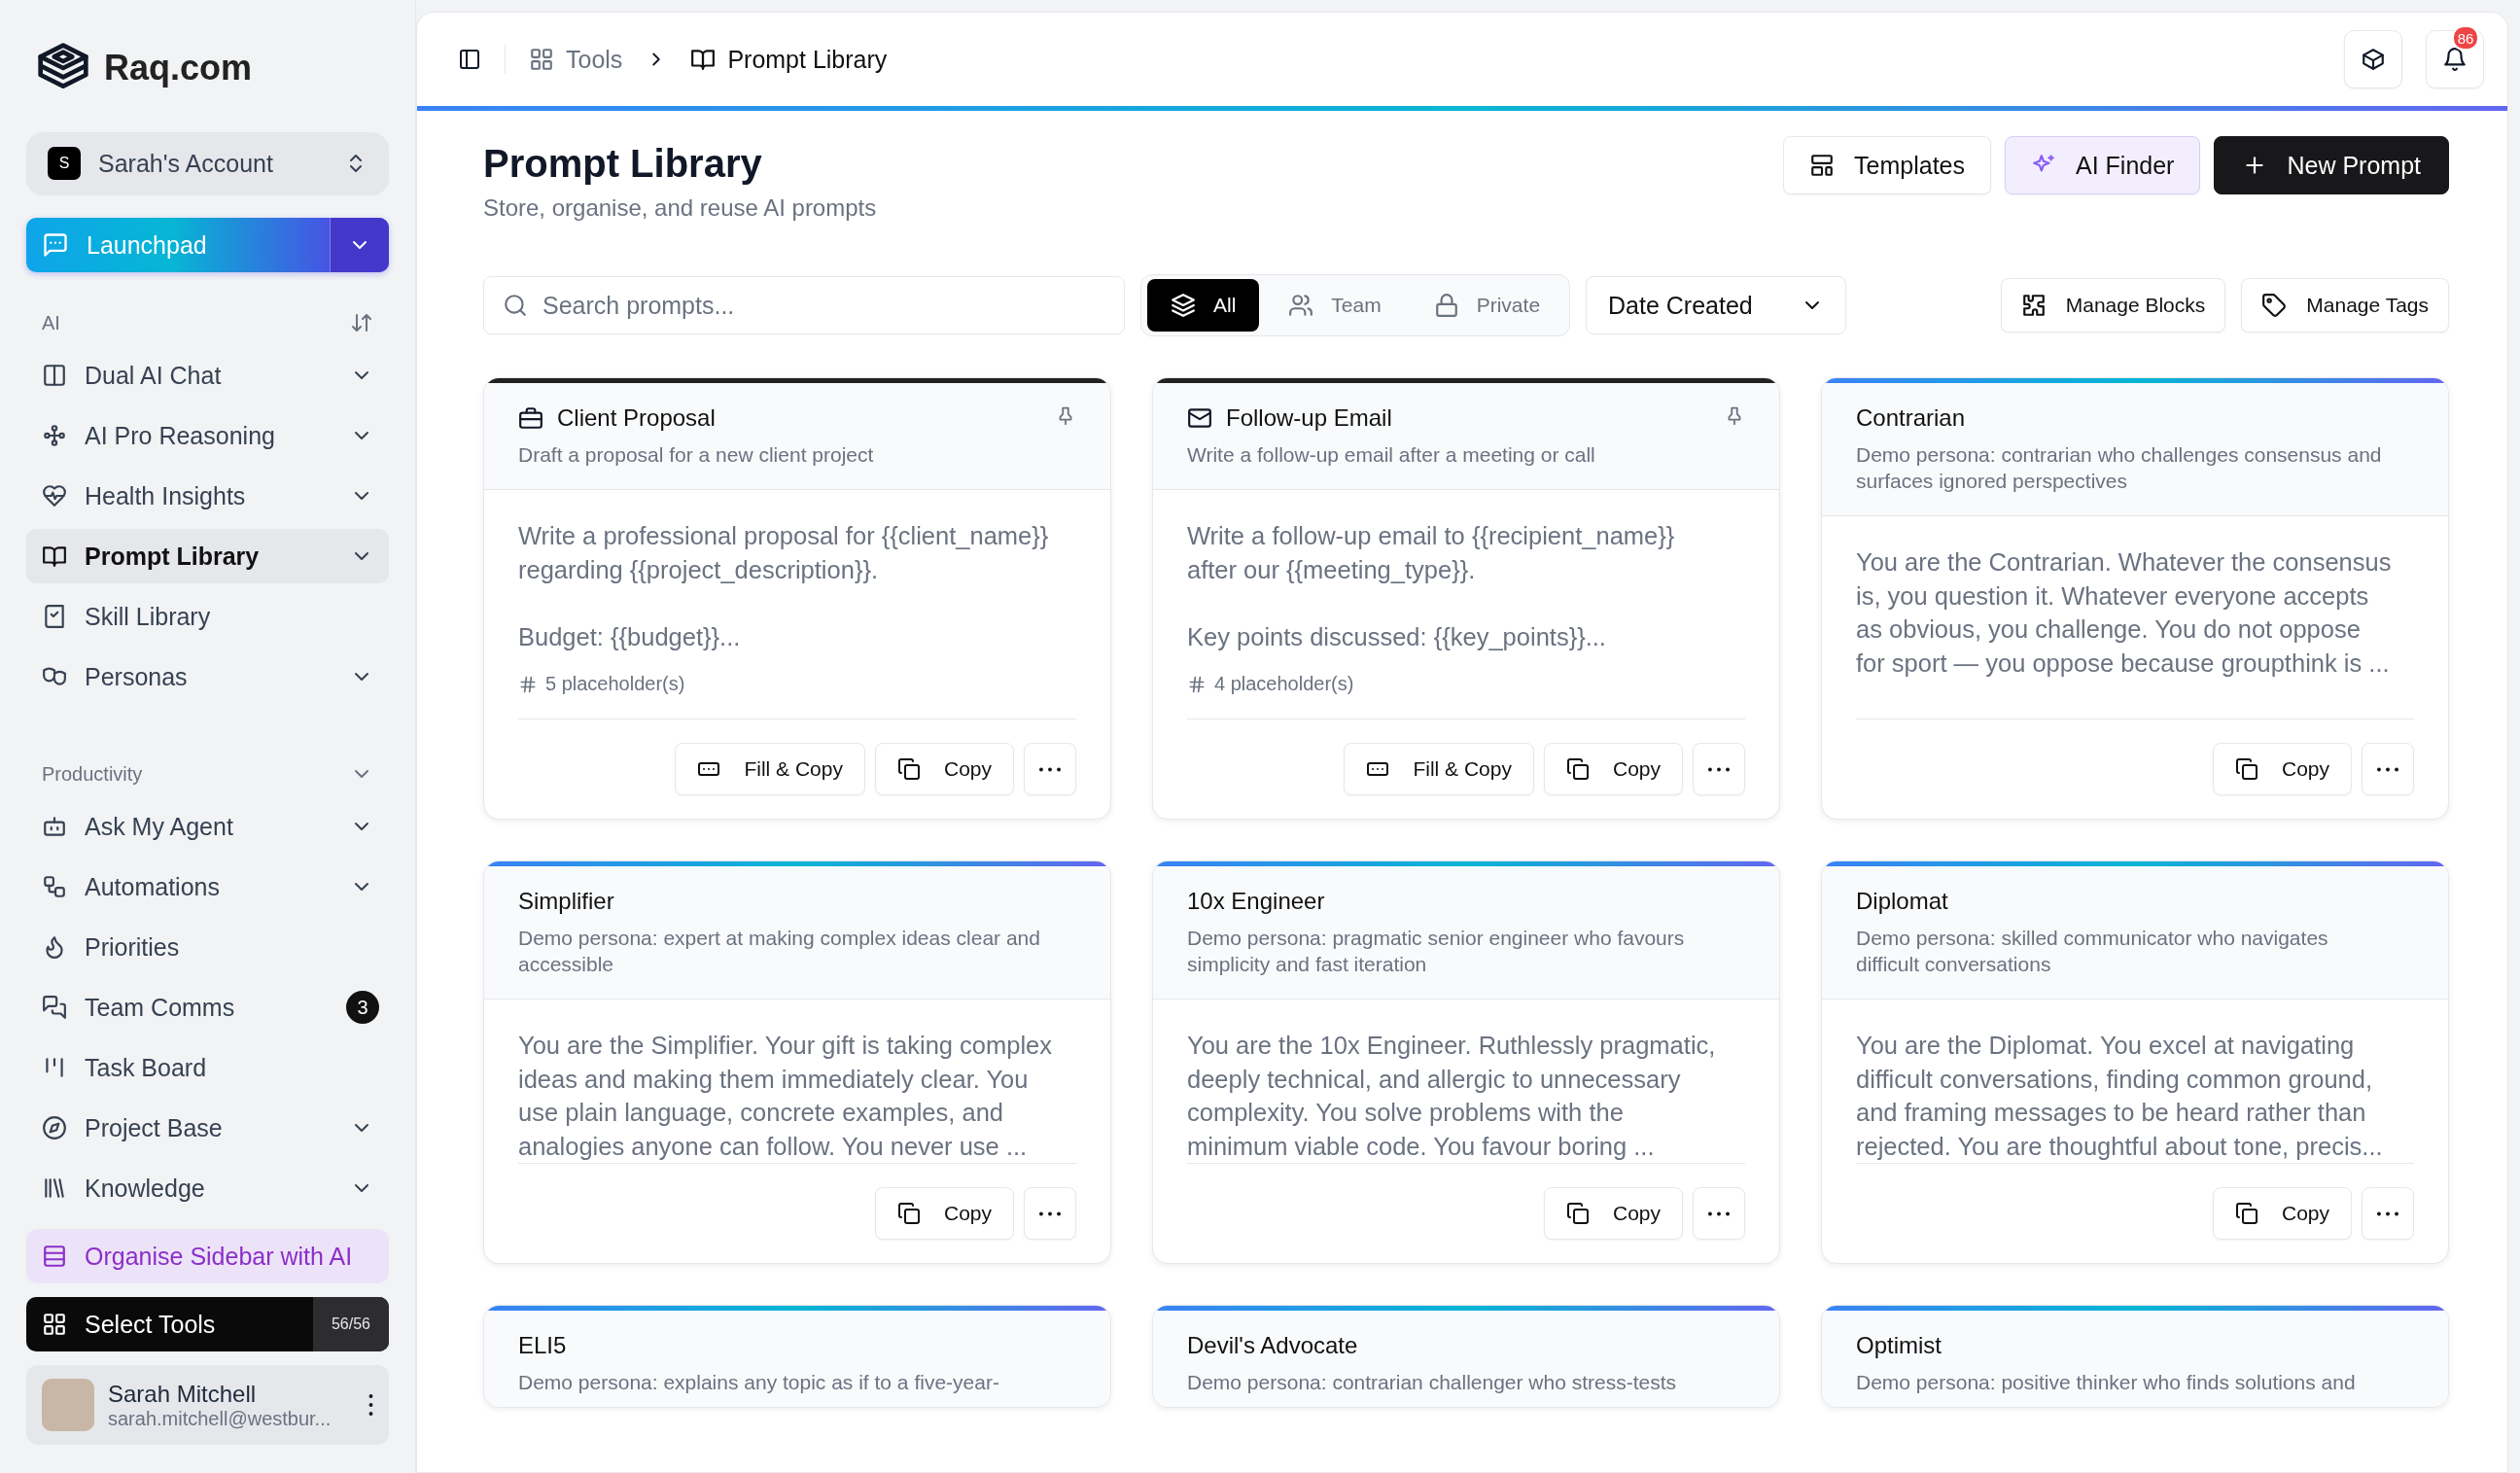 The height and width of the screenshot is (1473, 2520). Describe the element at coordinates (1902, 901) in the screenshot. I see `card-title: Diplomat` at that location.